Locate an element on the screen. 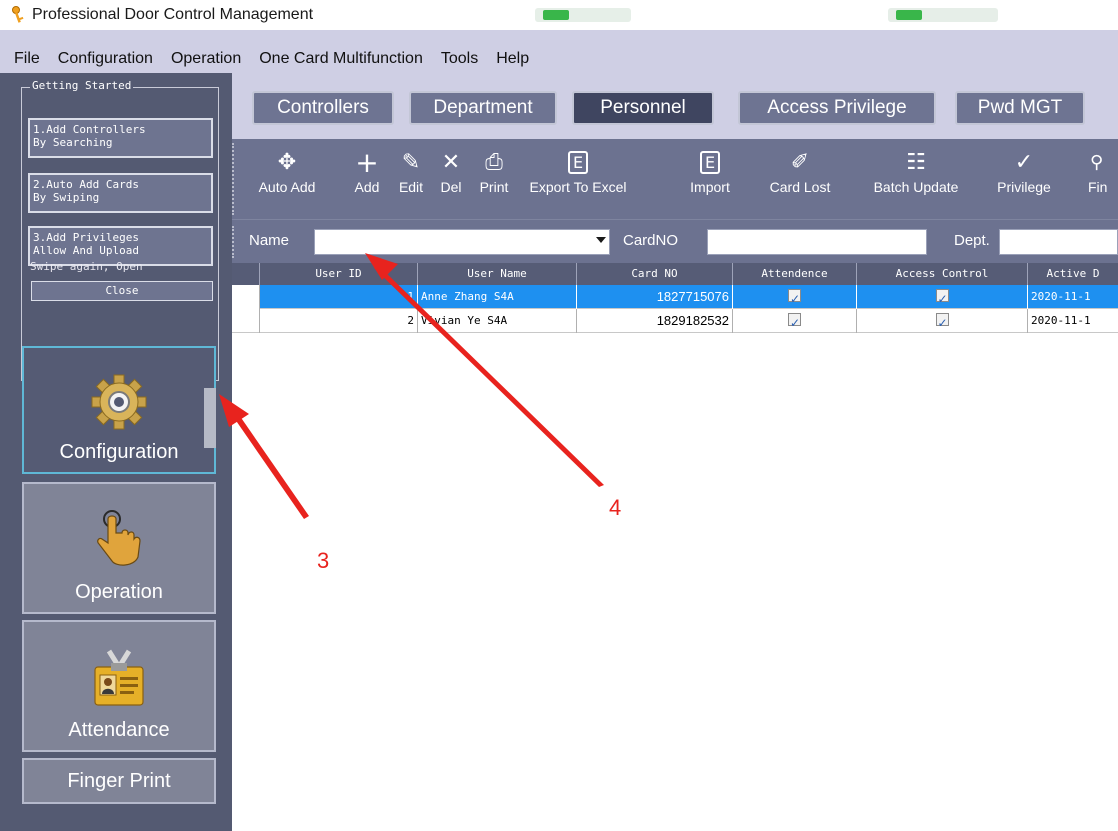 This screenshot has width=1118, height=831. menu-tools: Tools is located at coordinates (459, 59).